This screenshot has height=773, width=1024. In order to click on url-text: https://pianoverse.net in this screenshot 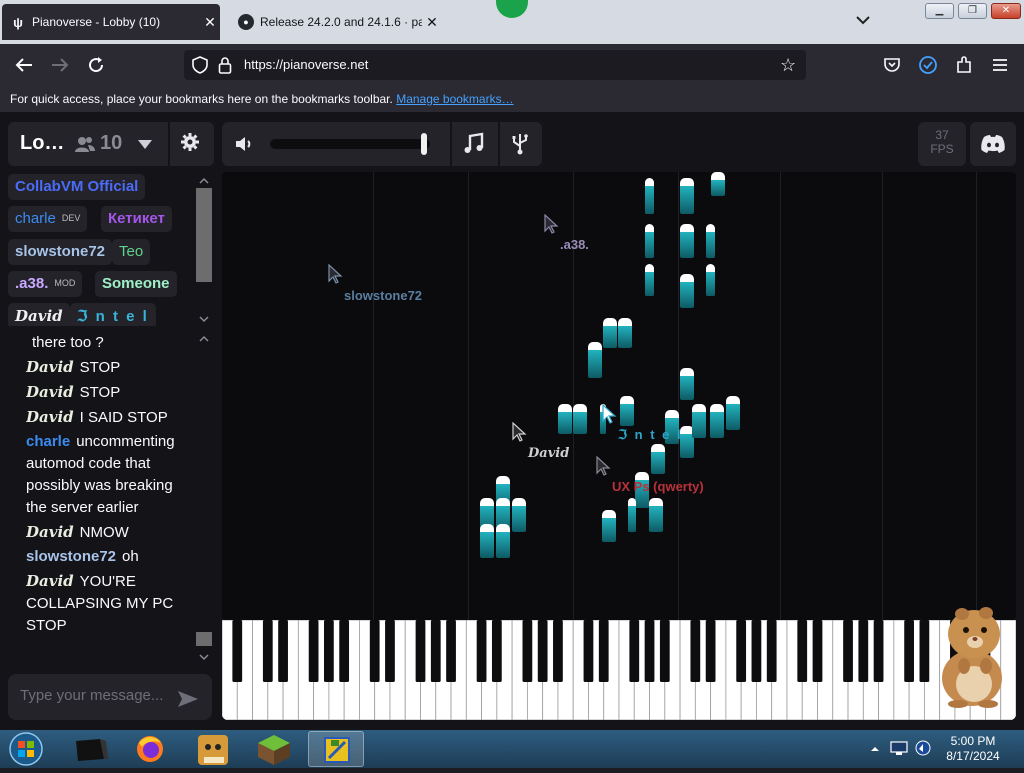, I will do `click(306, 64)`.